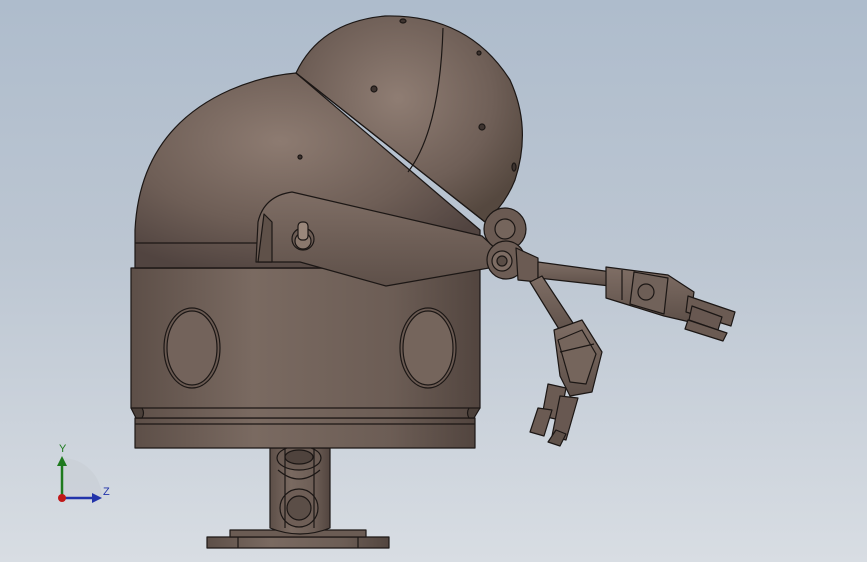  I want to click on y-axis-label: Y, so click(63, 449).